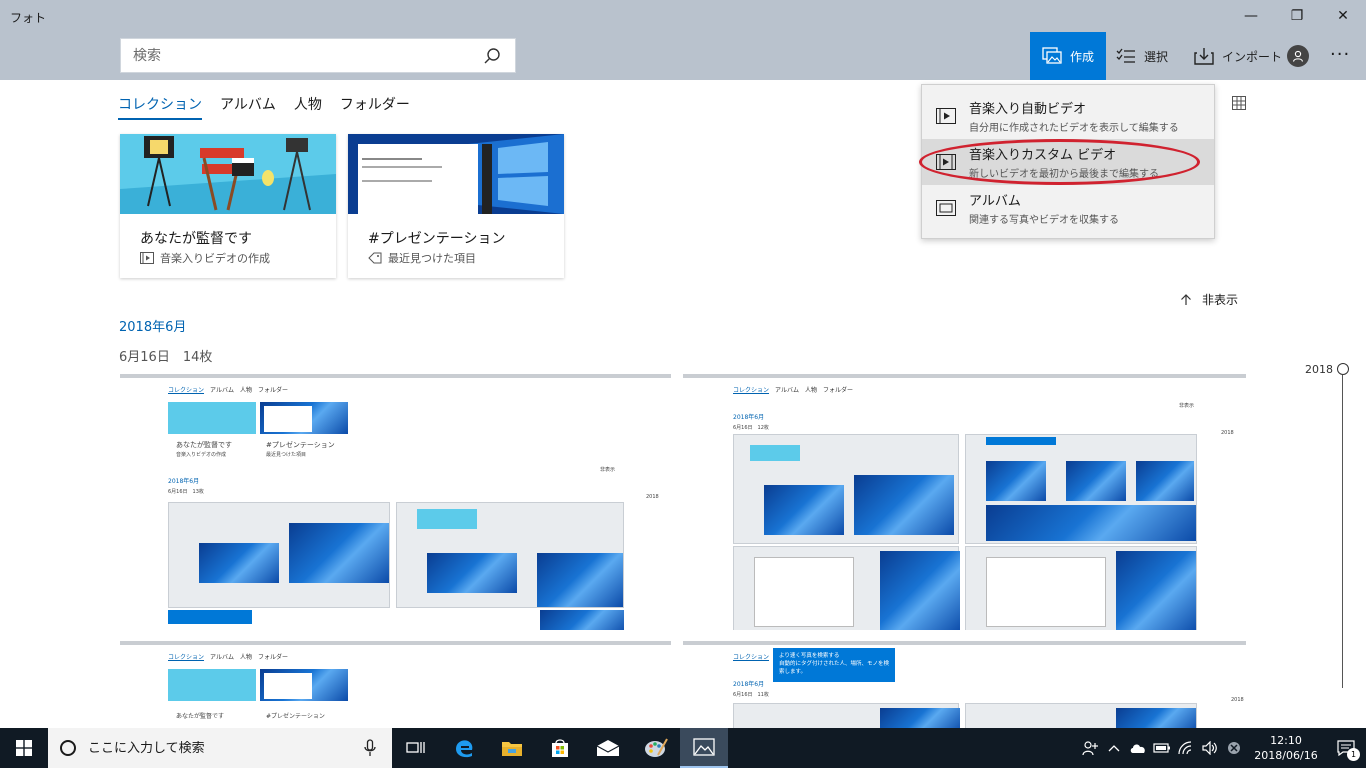 The height and width of the screenshot is (768, 1366). Describe the element at coordinates (228, 174) in the screenshot. I see `director-illustration` at that location.